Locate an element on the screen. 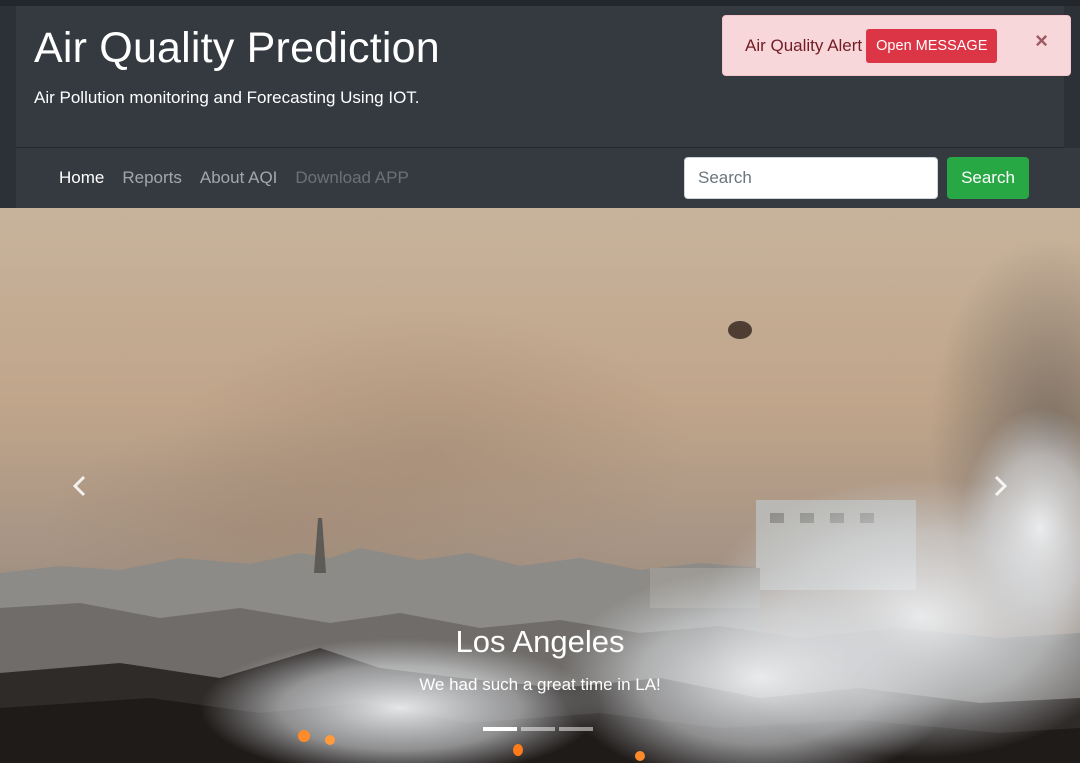 Image resolution: width=1080 pixels, height=763 pixels. nav-item-about-aqi: About AQI is located at coordinates (239, 178).